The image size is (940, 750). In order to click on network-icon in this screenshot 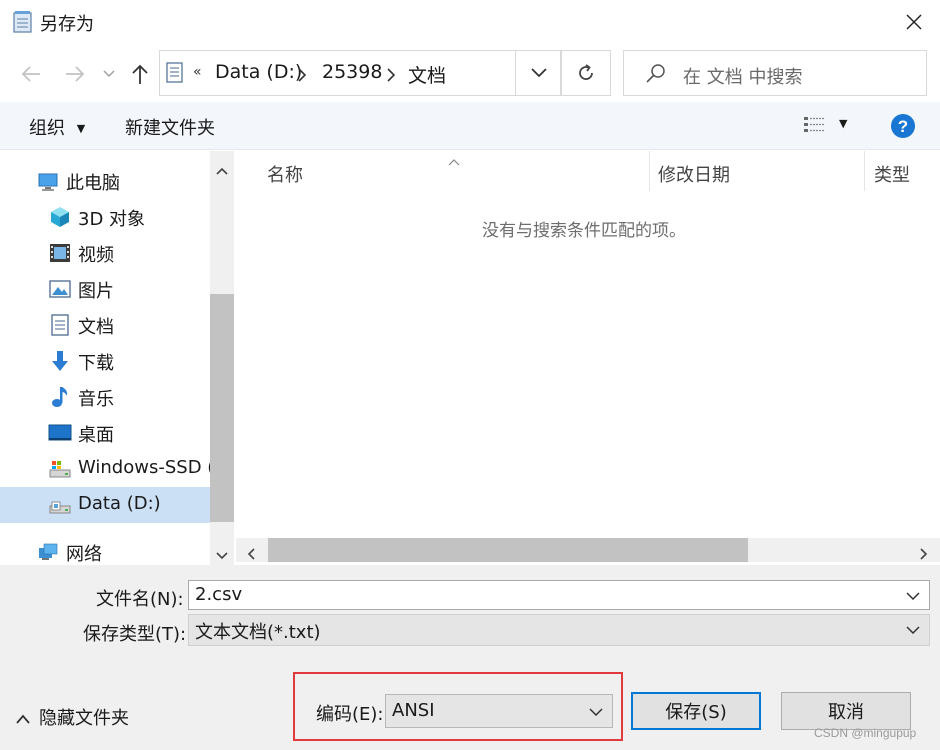, I will do `click(48, 552)`.